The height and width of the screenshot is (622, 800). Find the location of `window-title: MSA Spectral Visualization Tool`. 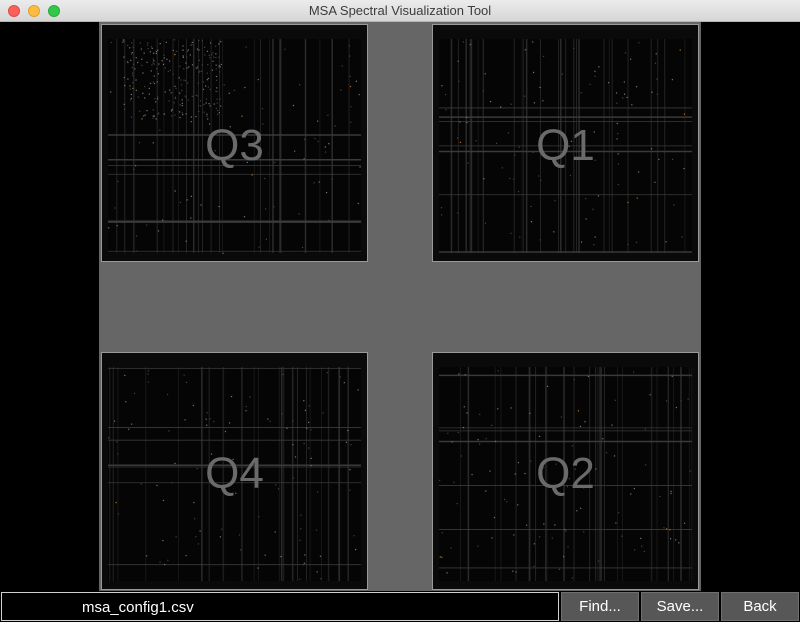

window-title: MSA Spectral Visualization Tool is located at coordinates (400, 10).